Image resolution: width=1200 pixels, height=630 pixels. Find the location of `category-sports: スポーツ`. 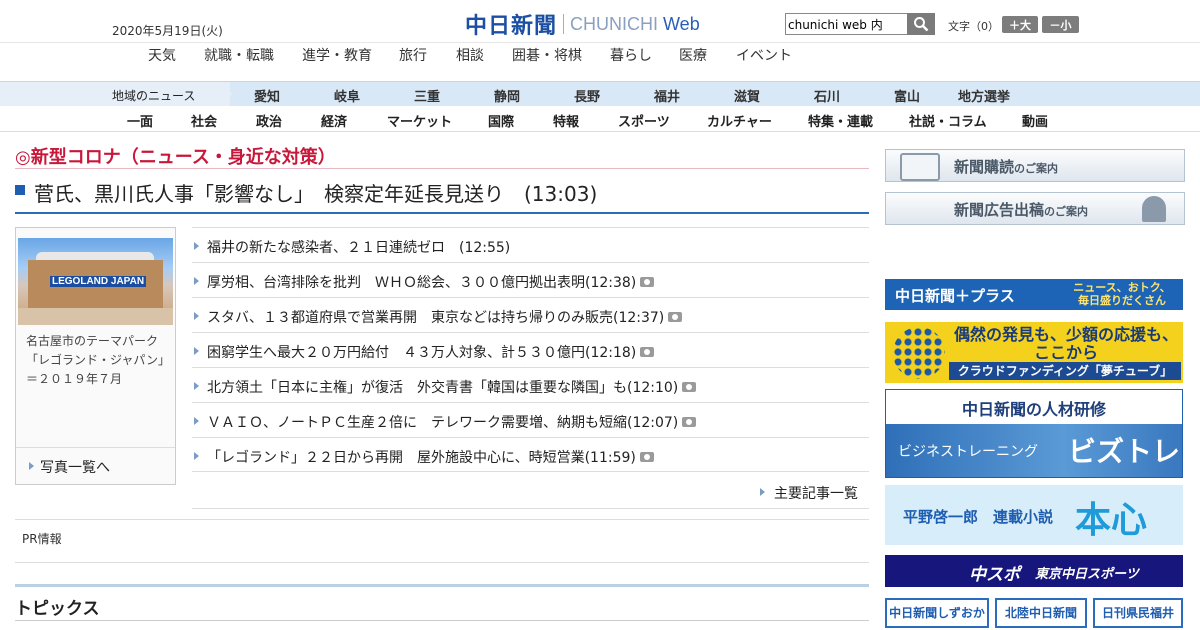

category-sports: スポーツ is located at coordinates (644, 120).